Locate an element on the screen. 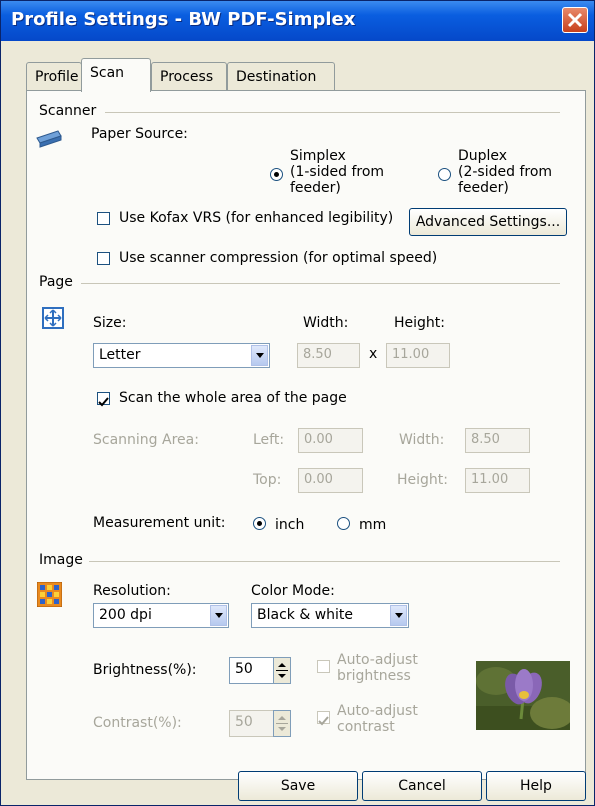  top-field: 0.00 is located at coordinates (330, 480).